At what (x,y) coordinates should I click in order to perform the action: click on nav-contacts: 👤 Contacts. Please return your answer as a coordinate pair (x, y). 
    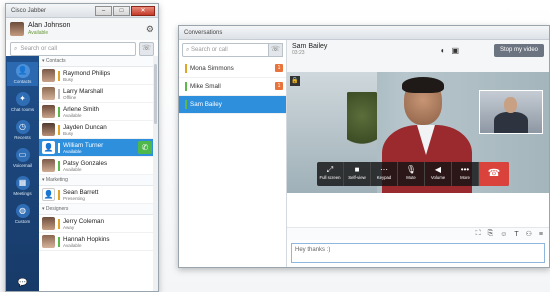
    Looking at the image, I should click on (22, 74).